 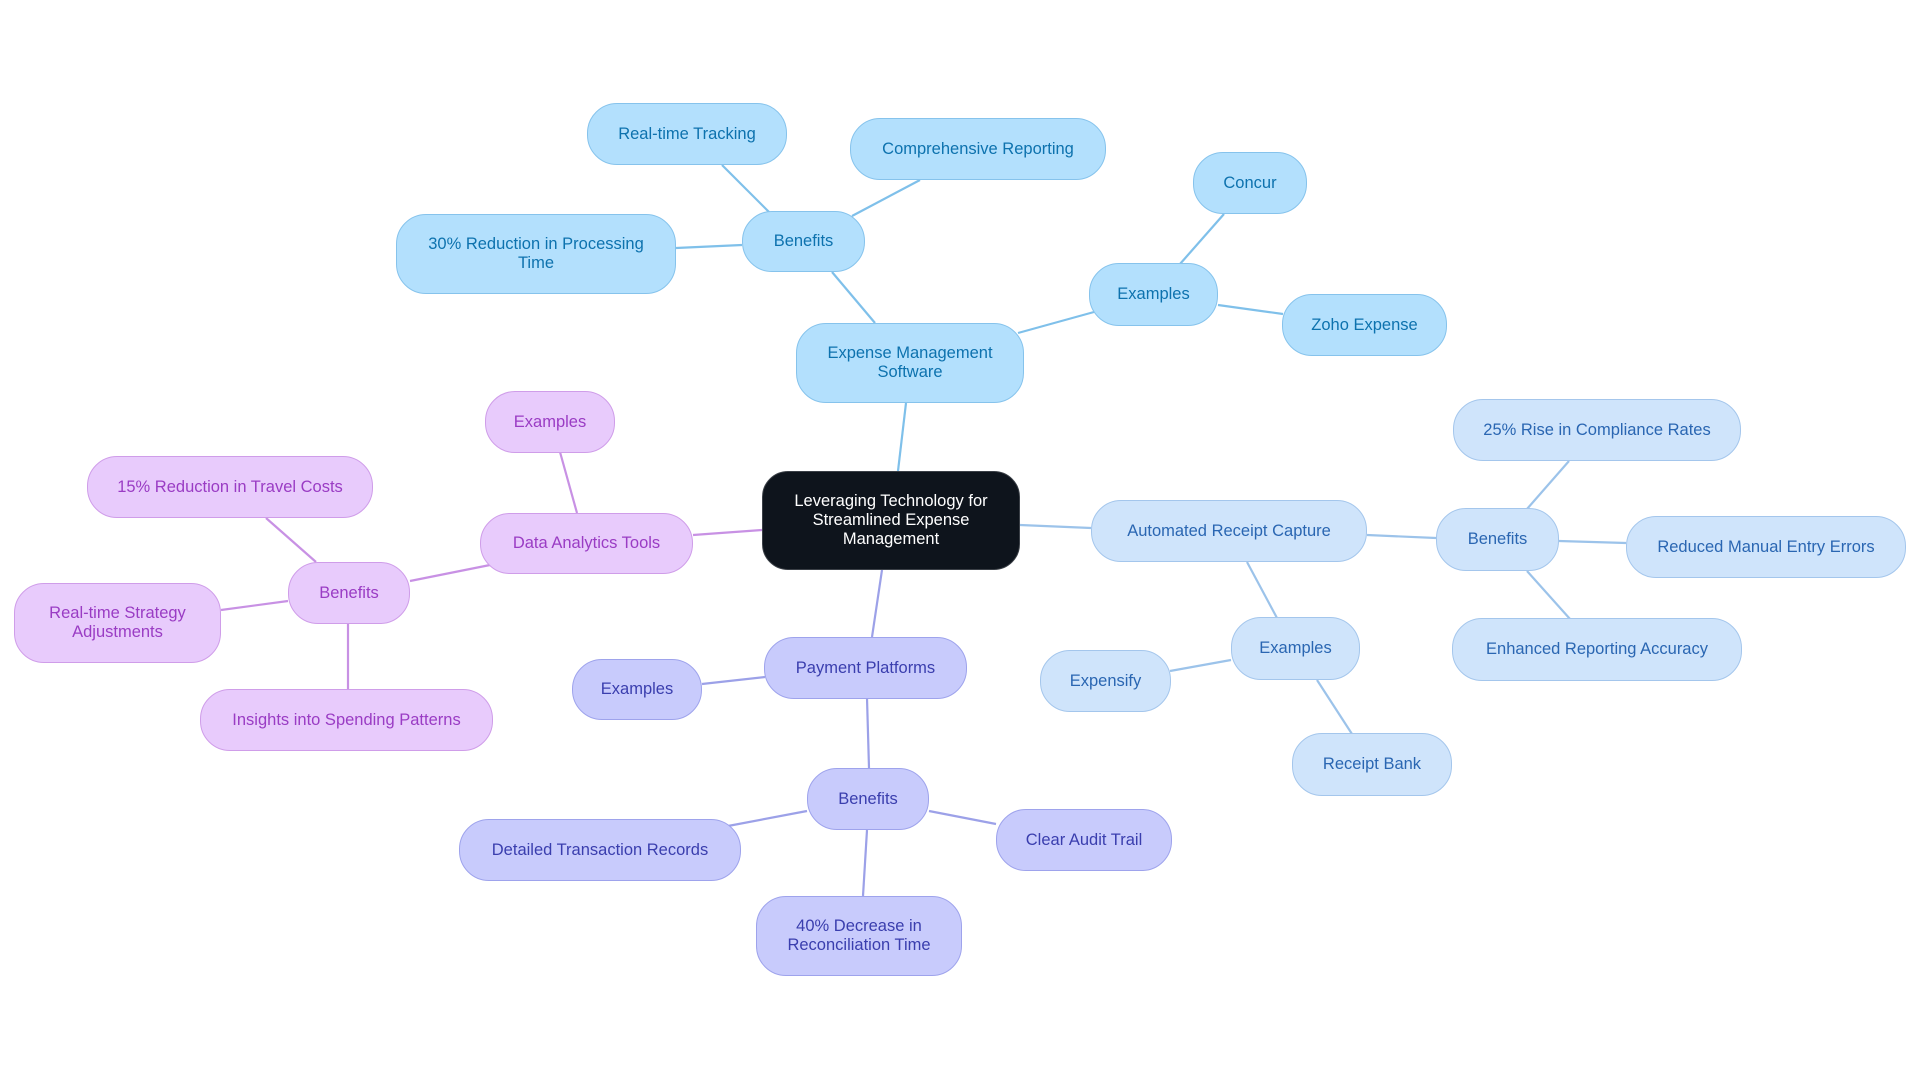 I want to click on leaf-node: Real-time Tracking, so click(x=687, y=134).